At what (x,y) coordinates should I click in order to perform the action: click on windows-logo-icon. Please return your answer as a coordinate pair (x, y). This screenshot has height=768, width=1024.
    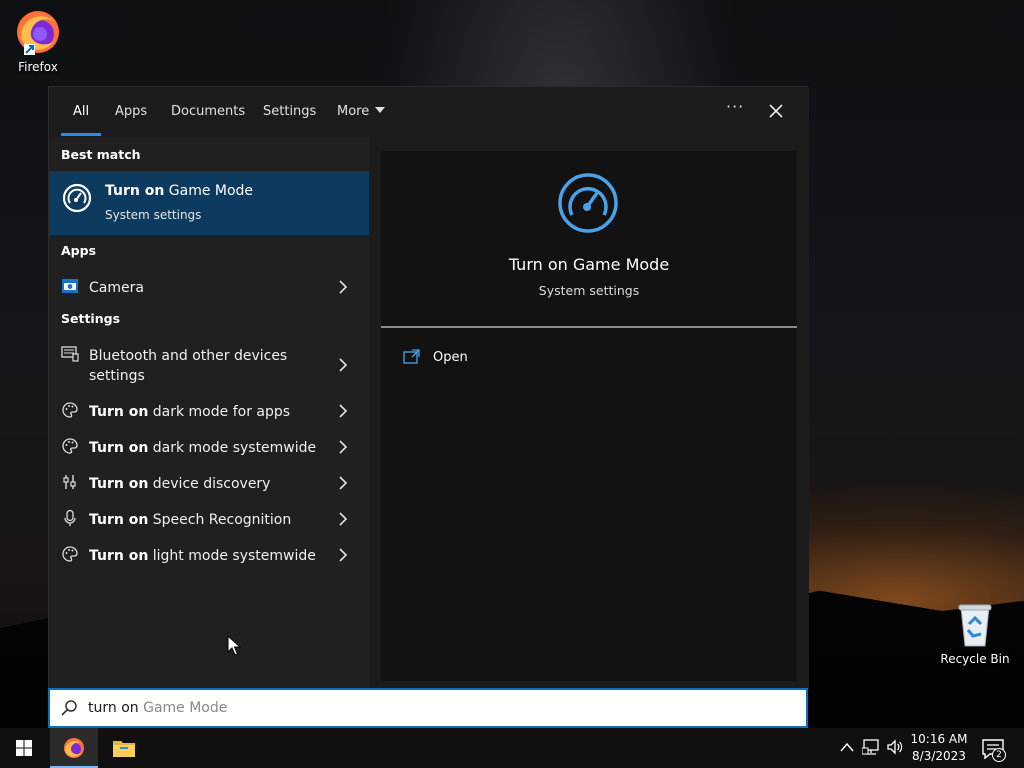
    Looking at the image, I should click on (24, 748).